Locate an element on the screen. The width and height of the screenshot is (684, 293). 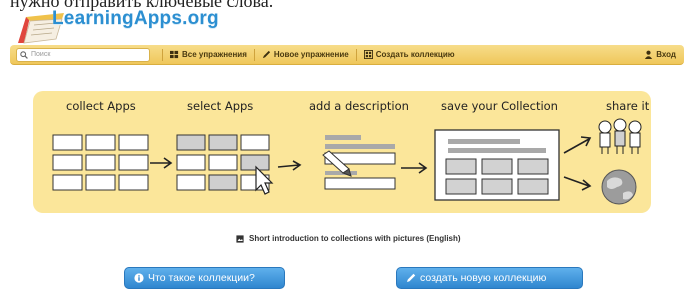
nav-all-exercises-label: Все упражнения is located at coordinates (214, 54).